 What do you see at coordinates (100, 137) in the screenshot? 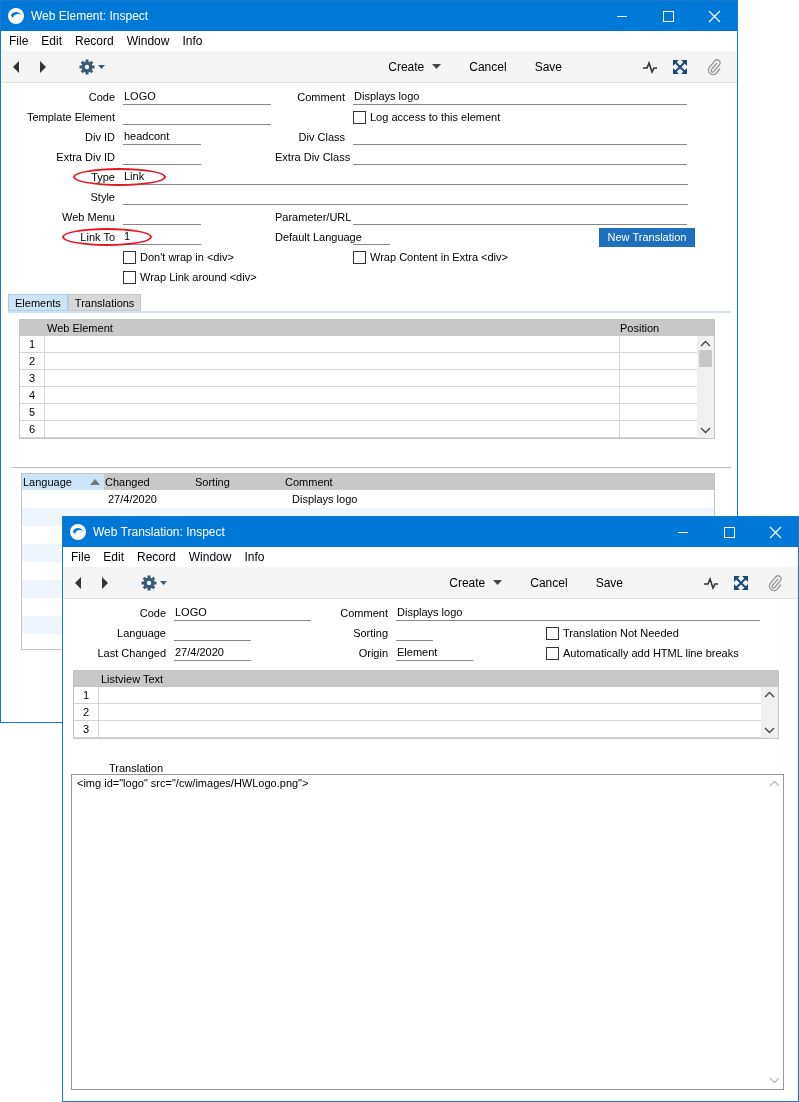
I see `field-label: Div ID` at bounding box center [100, 137].